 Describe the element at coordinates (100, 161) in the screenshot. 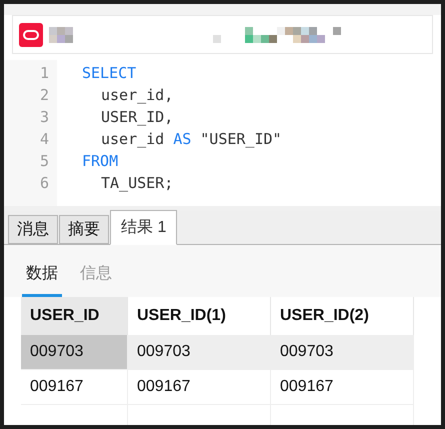

I see `sql-keyword: FROM` at that location.